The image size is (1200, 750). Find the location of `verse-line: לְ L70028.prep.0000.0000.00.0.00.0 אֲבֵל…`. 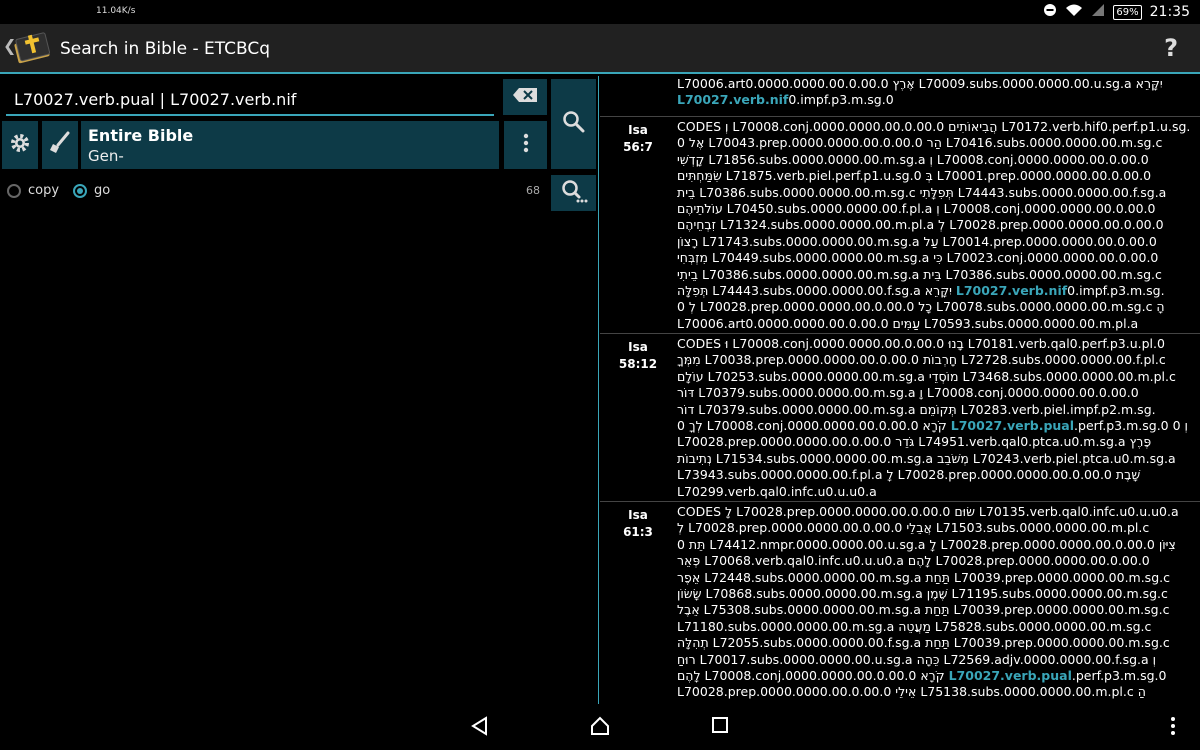

verse-line: לְ L70028.prep.0000.0000.00.0.00.0 אֲבֵל… is located at coordinates (937, 528).